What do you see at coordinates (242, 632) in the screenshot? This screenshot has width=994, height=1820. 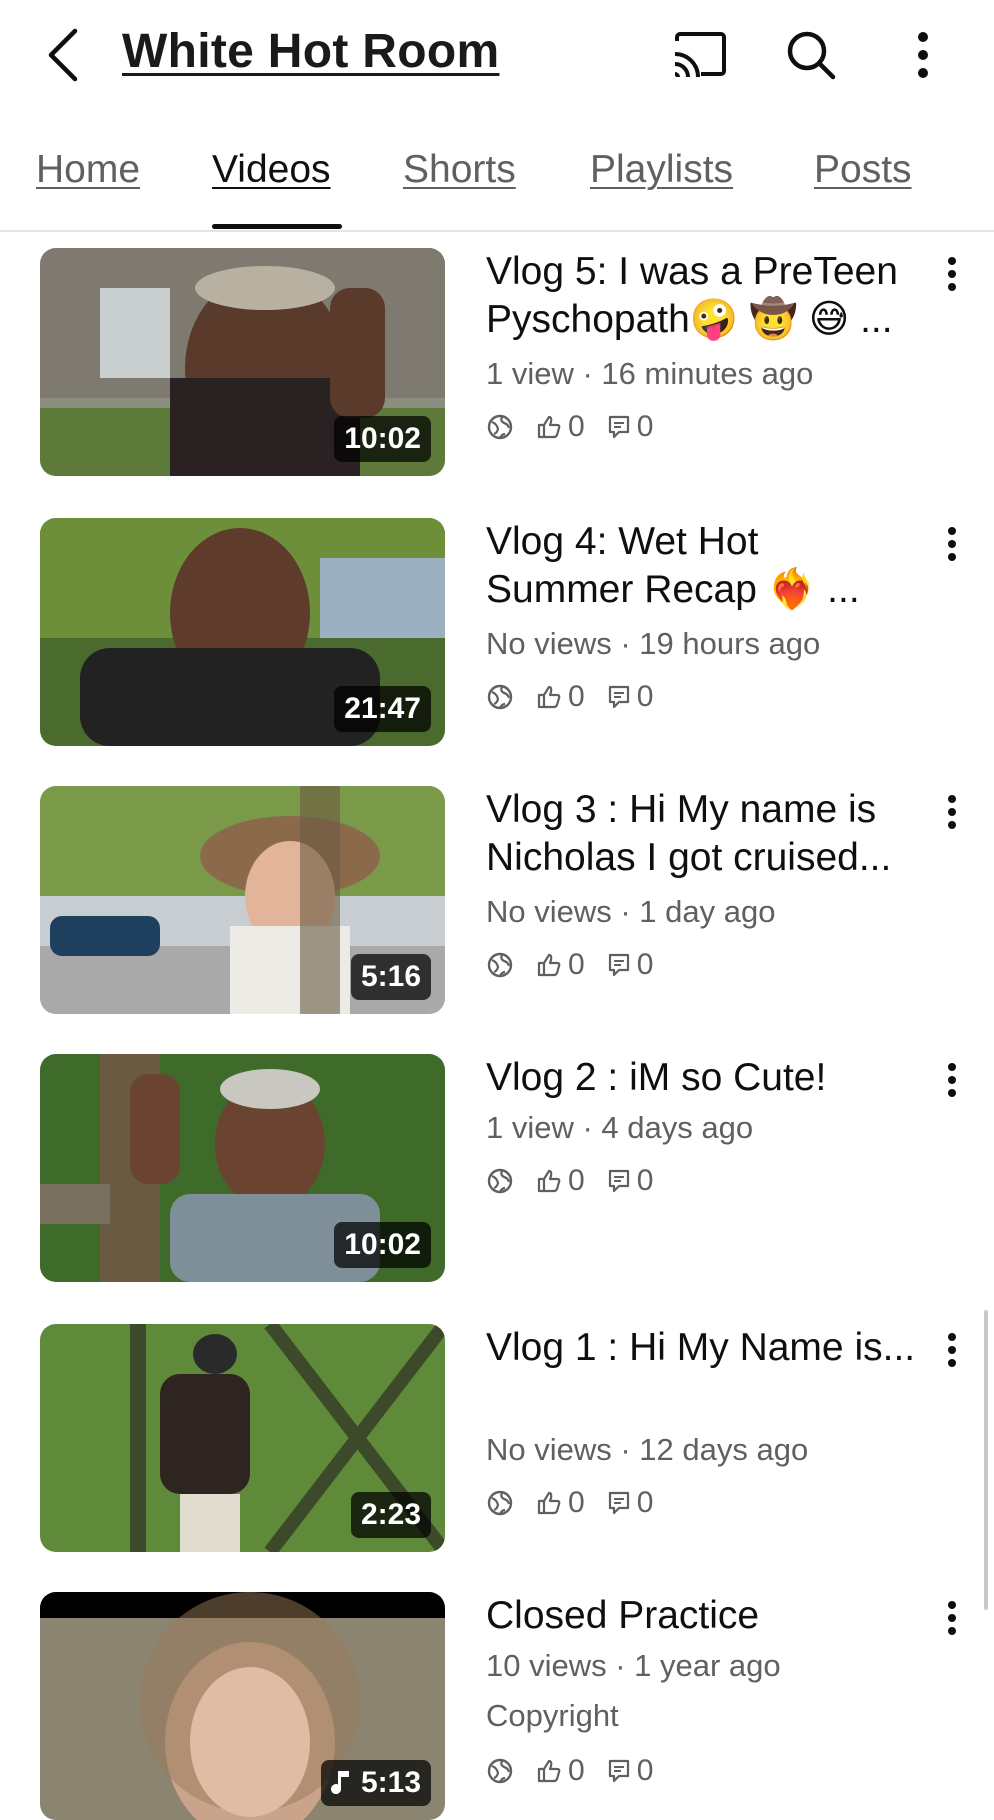 I see `video-thumbnail: 21:47` at bounding box center [242, 632].